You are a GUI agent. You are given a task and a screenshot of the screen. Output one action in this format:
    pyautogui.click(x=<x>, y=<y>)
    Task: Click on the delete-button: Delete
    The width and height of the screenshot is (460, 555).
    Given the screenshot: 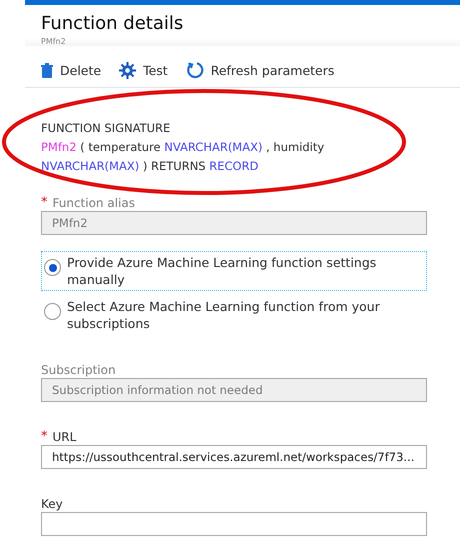 What is the action you would take?
    pyautogui.click(x=71, y=70)
    